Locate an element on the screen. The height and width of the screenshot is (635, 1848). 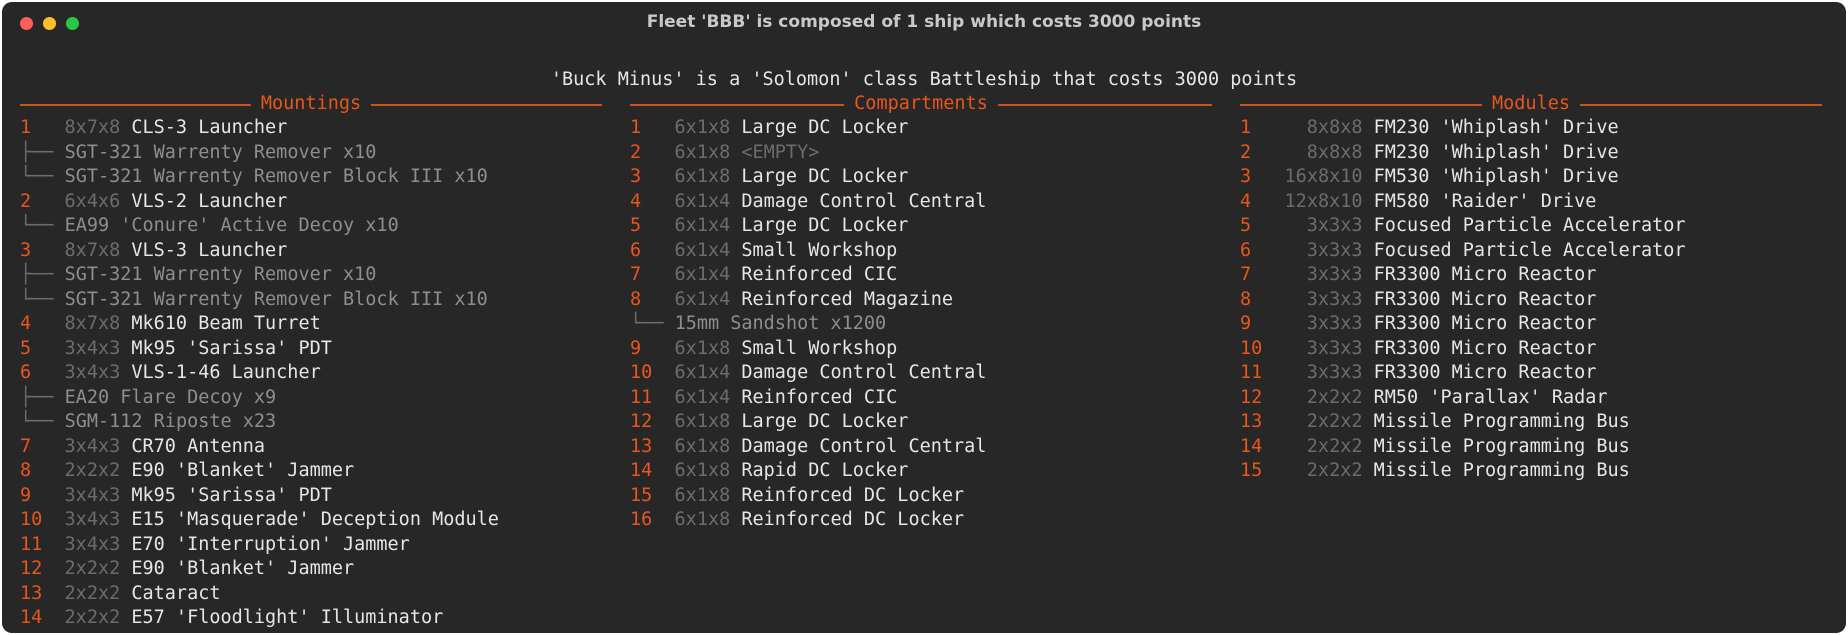
compartments-row: 3 6x1x8 Large DC Locker is located at coordinates (921, 177).